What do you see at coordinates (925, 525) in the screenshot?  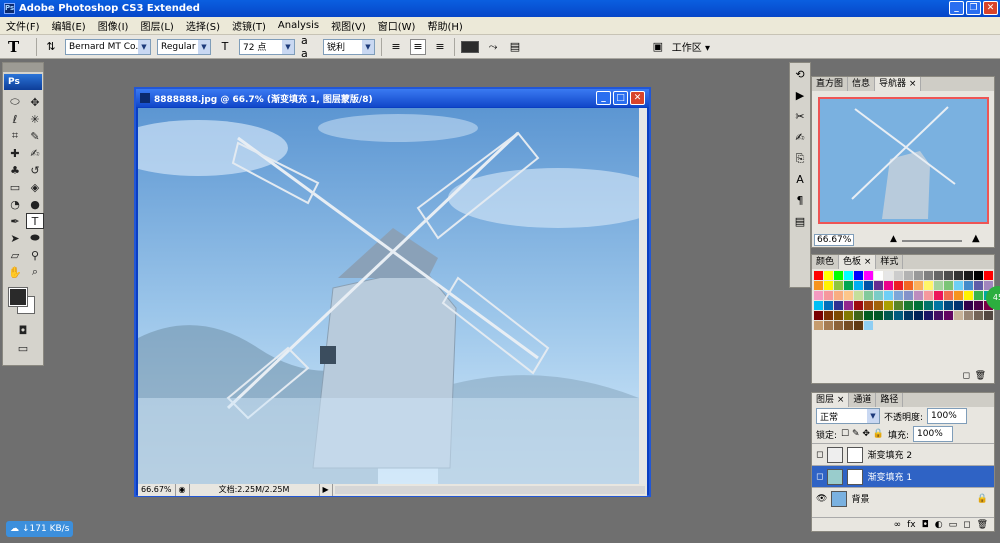 I see `add-mask-icon: ◘` at bounding box center [925, 525].